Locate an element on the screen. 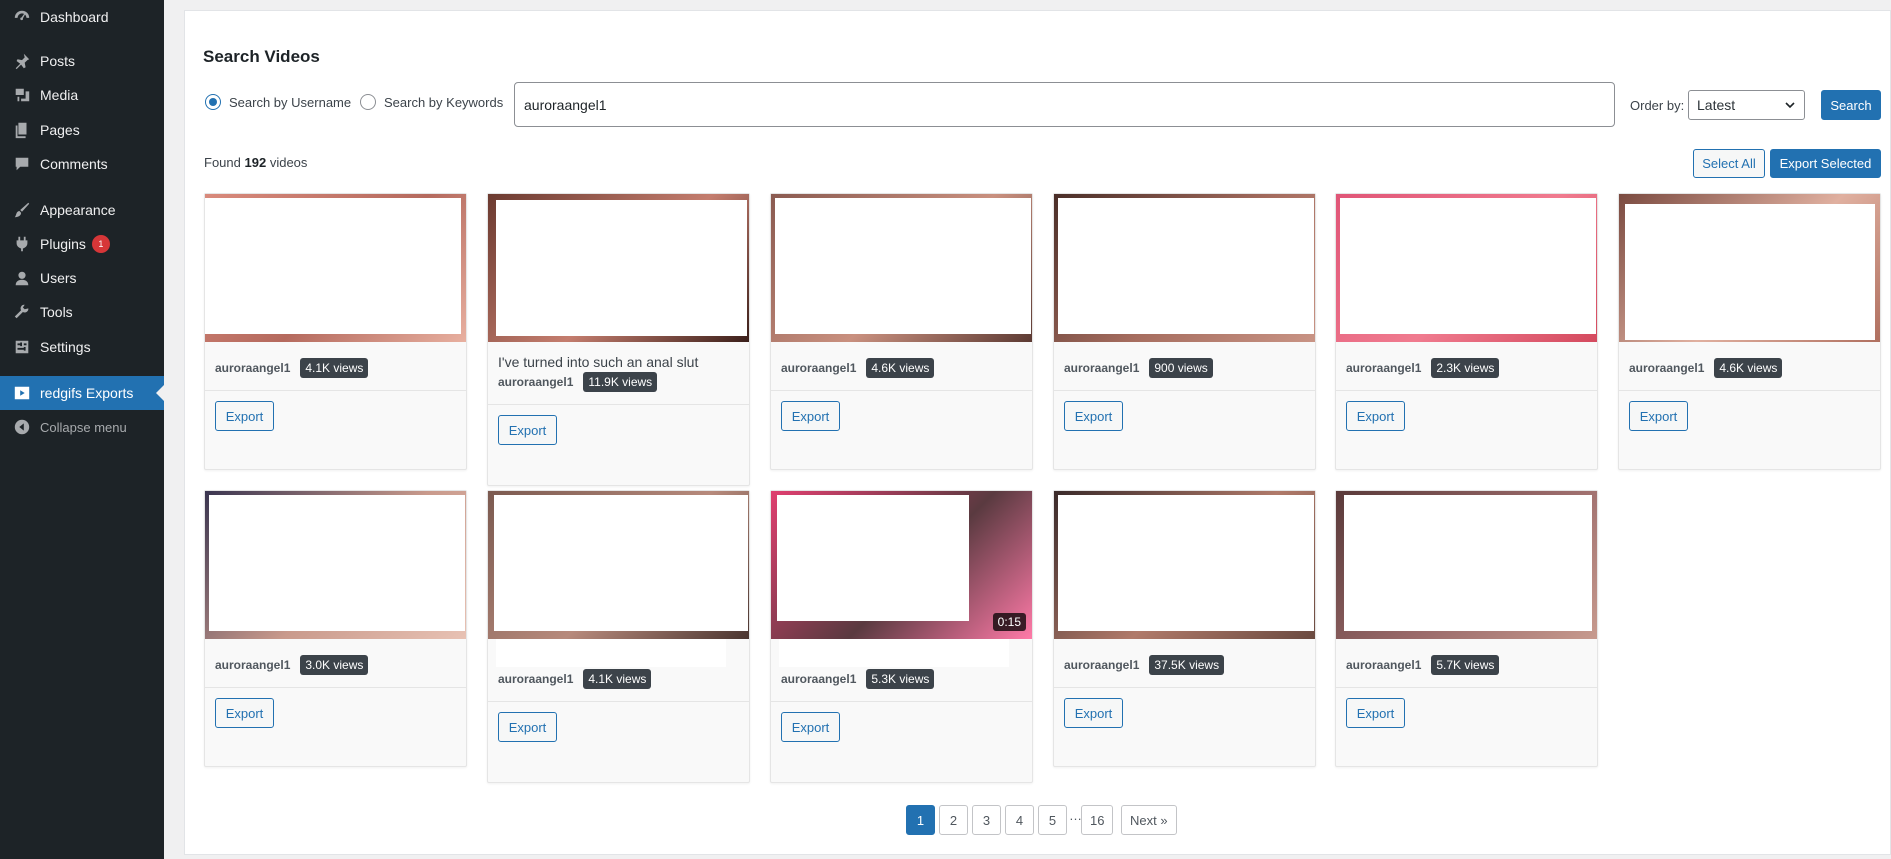 This screenshot has width=1891, height=859. search-by-keywords-radio: Search by Keywords is located at coordinates (431, 102).